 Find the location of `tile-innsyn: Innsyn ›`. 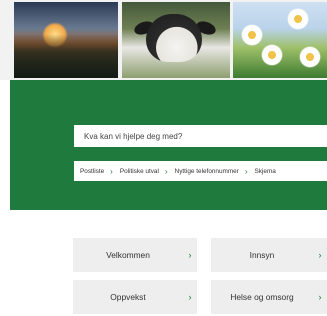

tile-innsyn: Innsyn › is located at coordinates (269, 255).